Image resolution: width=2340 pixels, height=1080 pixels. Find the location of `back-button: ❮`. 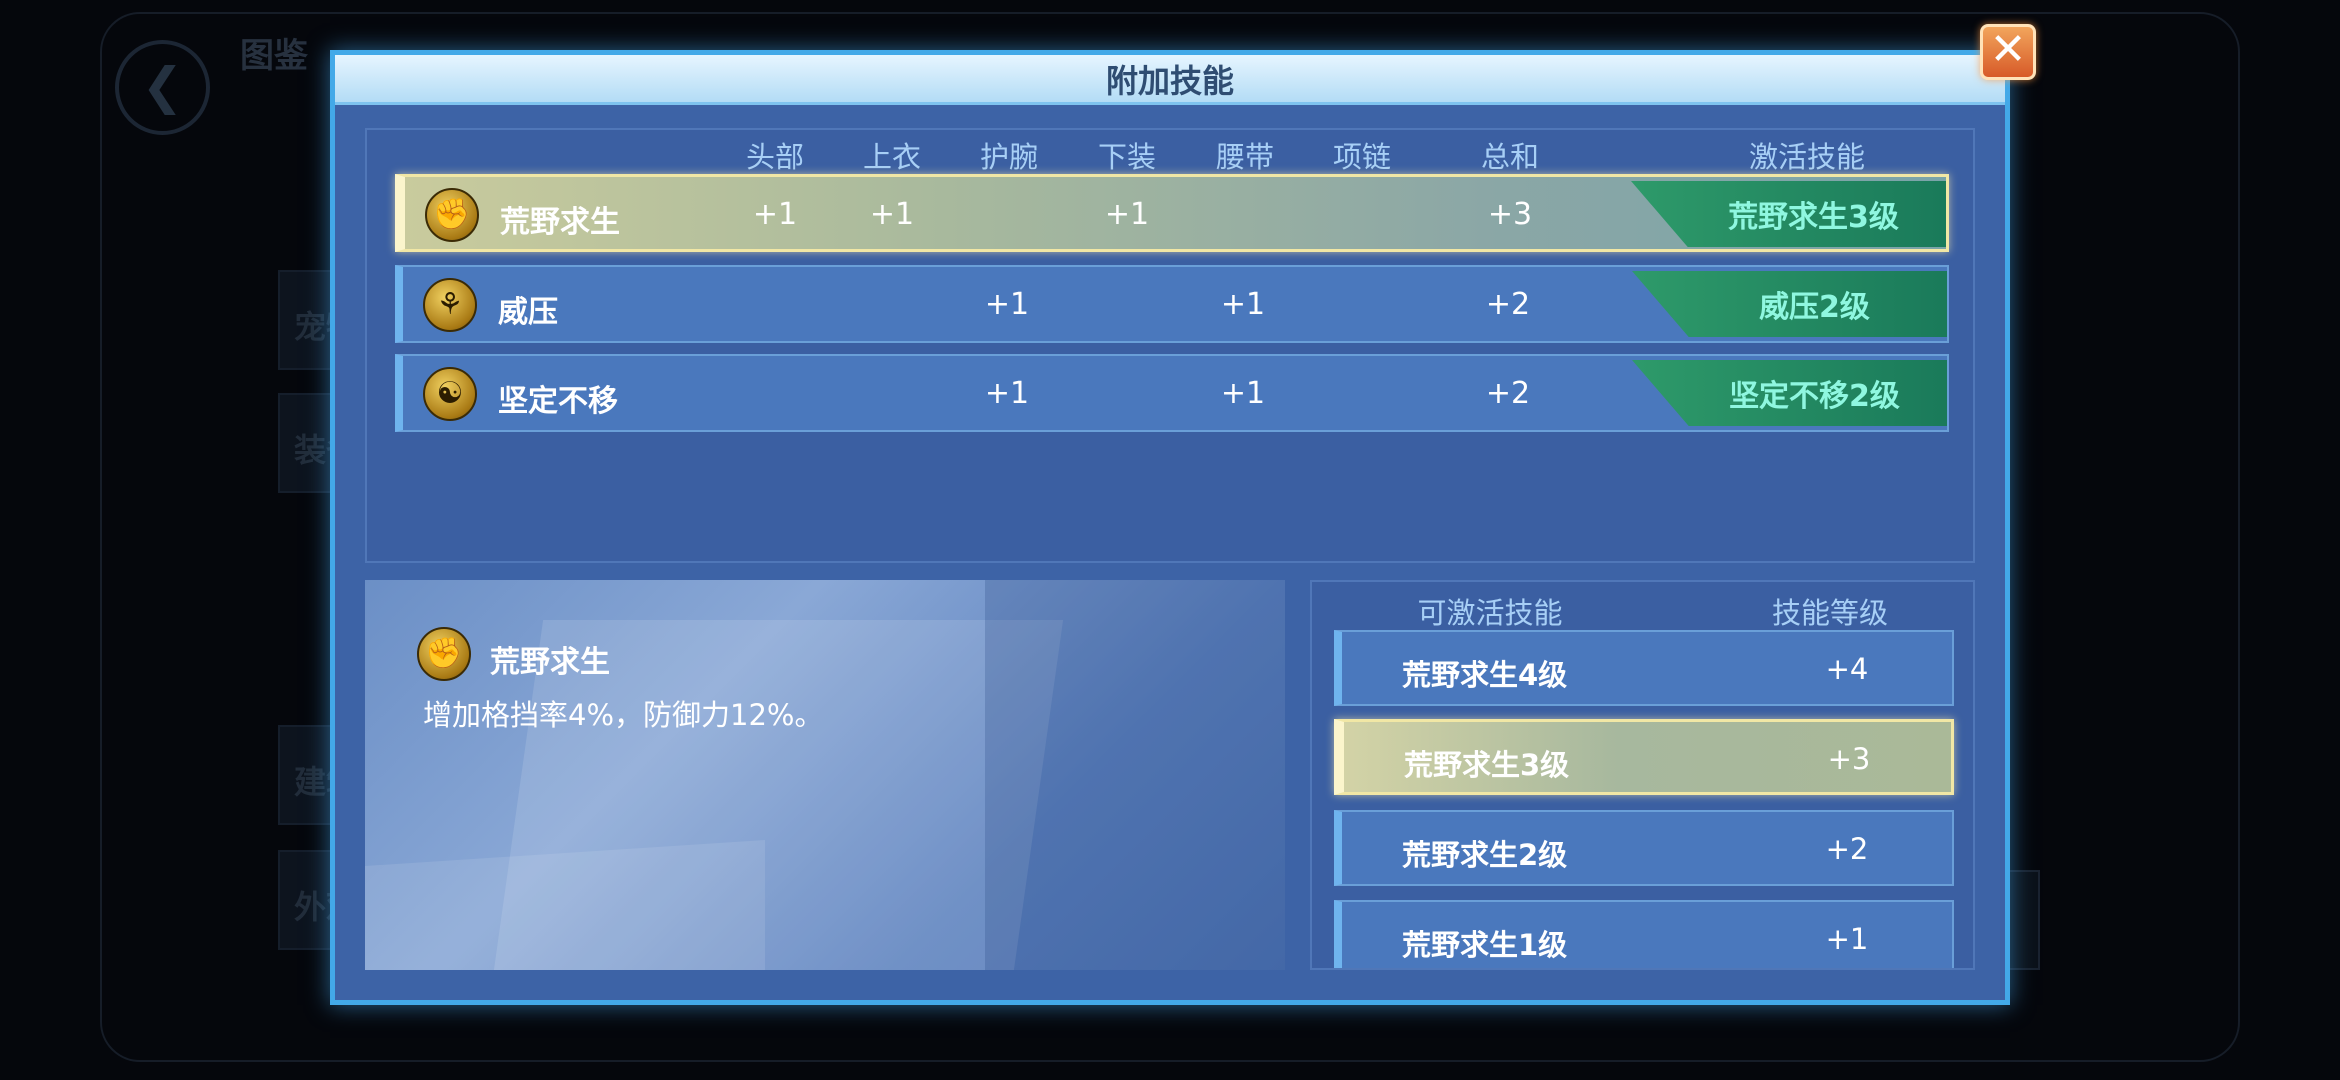

back-button: ❮ is located at coordinates (162, 87).